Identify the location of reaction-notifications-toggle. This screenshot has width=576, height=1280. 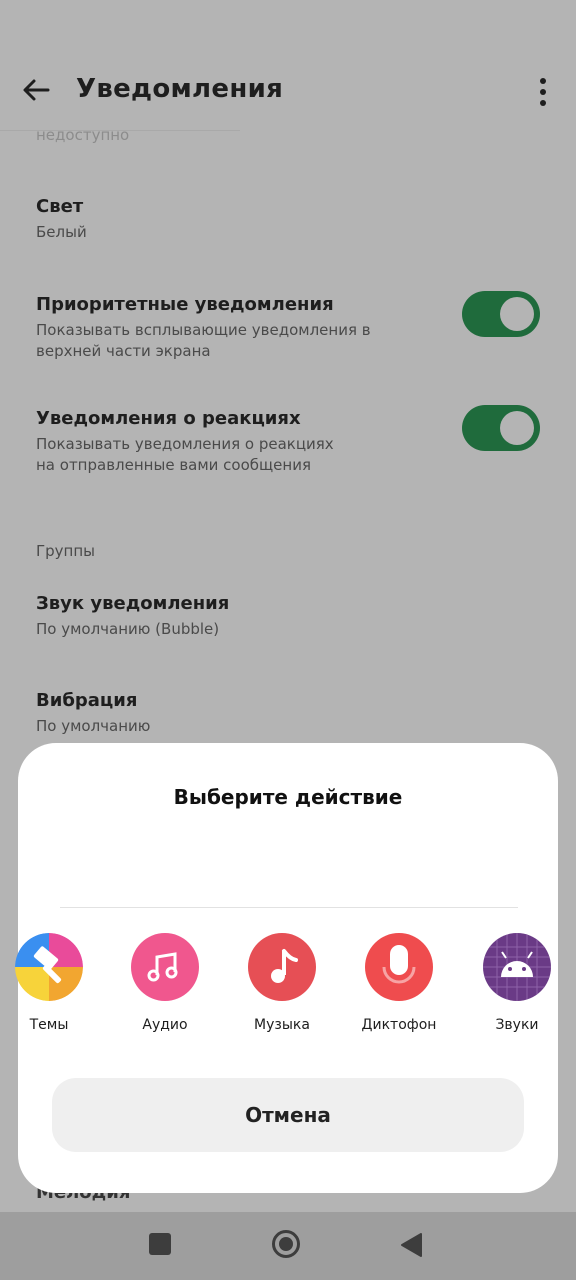
(501, 428).